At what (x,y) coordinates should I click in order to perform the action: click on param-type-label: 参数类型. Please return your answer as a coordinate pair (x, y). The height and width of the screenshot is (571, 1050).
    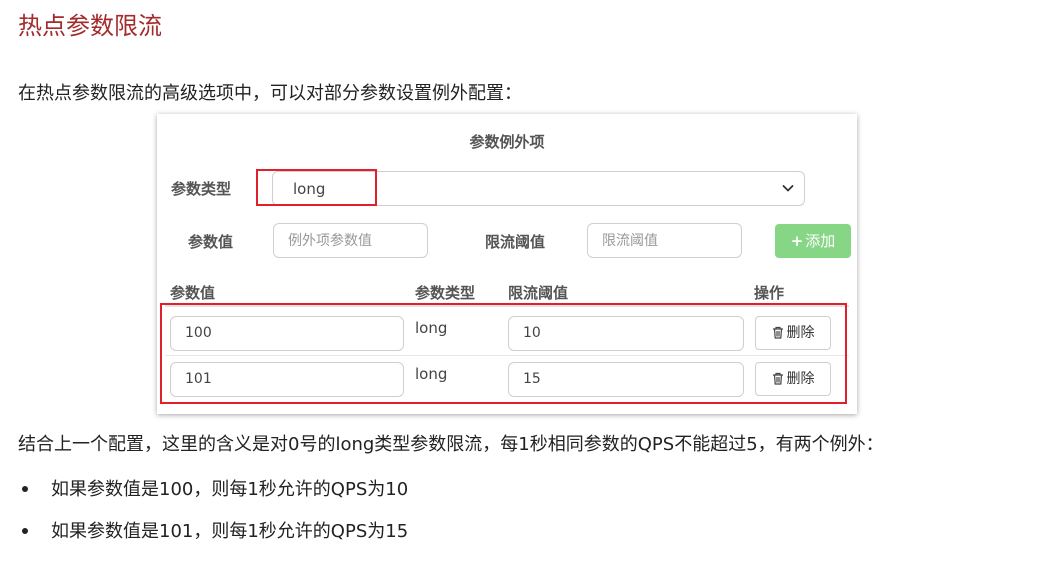
    Looking at the image, I should click on (201, 189).